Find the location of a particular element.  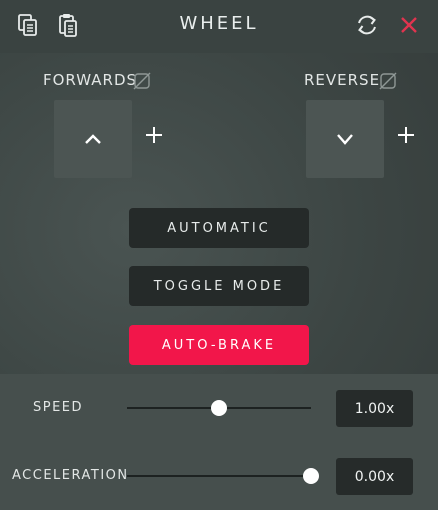

auto-brake-button: AUTO-BRAKE is located at coordinates (219, 345).